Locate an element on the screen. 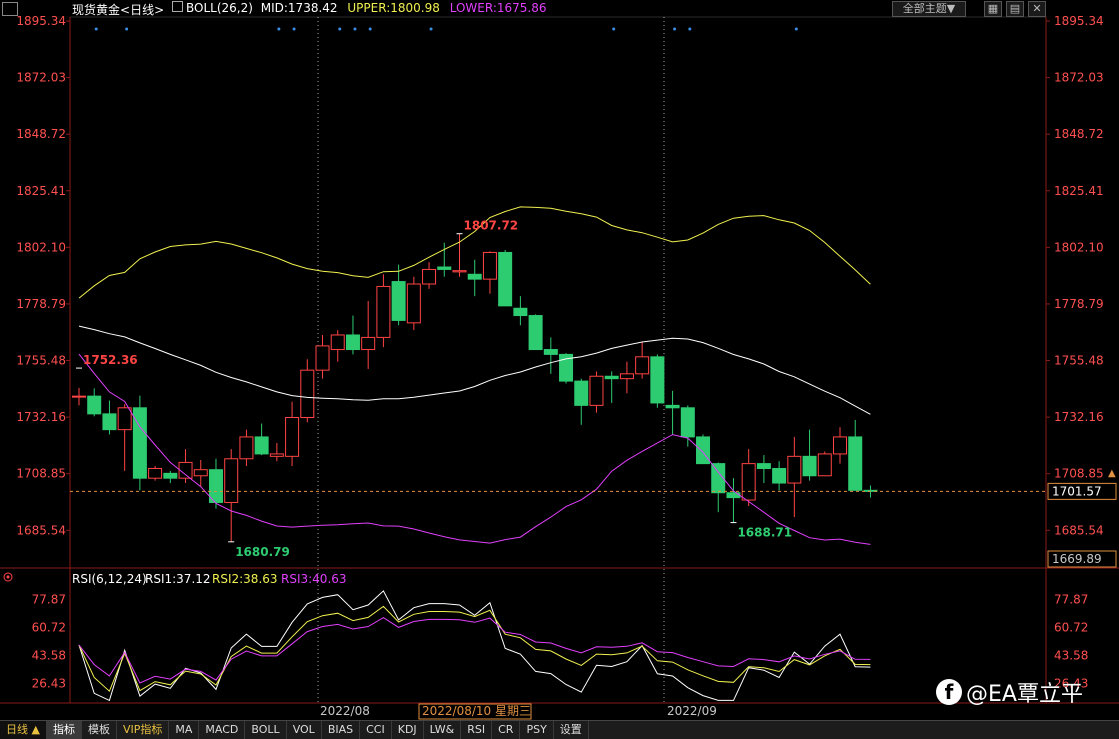 This screenshot has height=739, width=1119. tab-boll: BOLL is located at coordinates (266, 730).